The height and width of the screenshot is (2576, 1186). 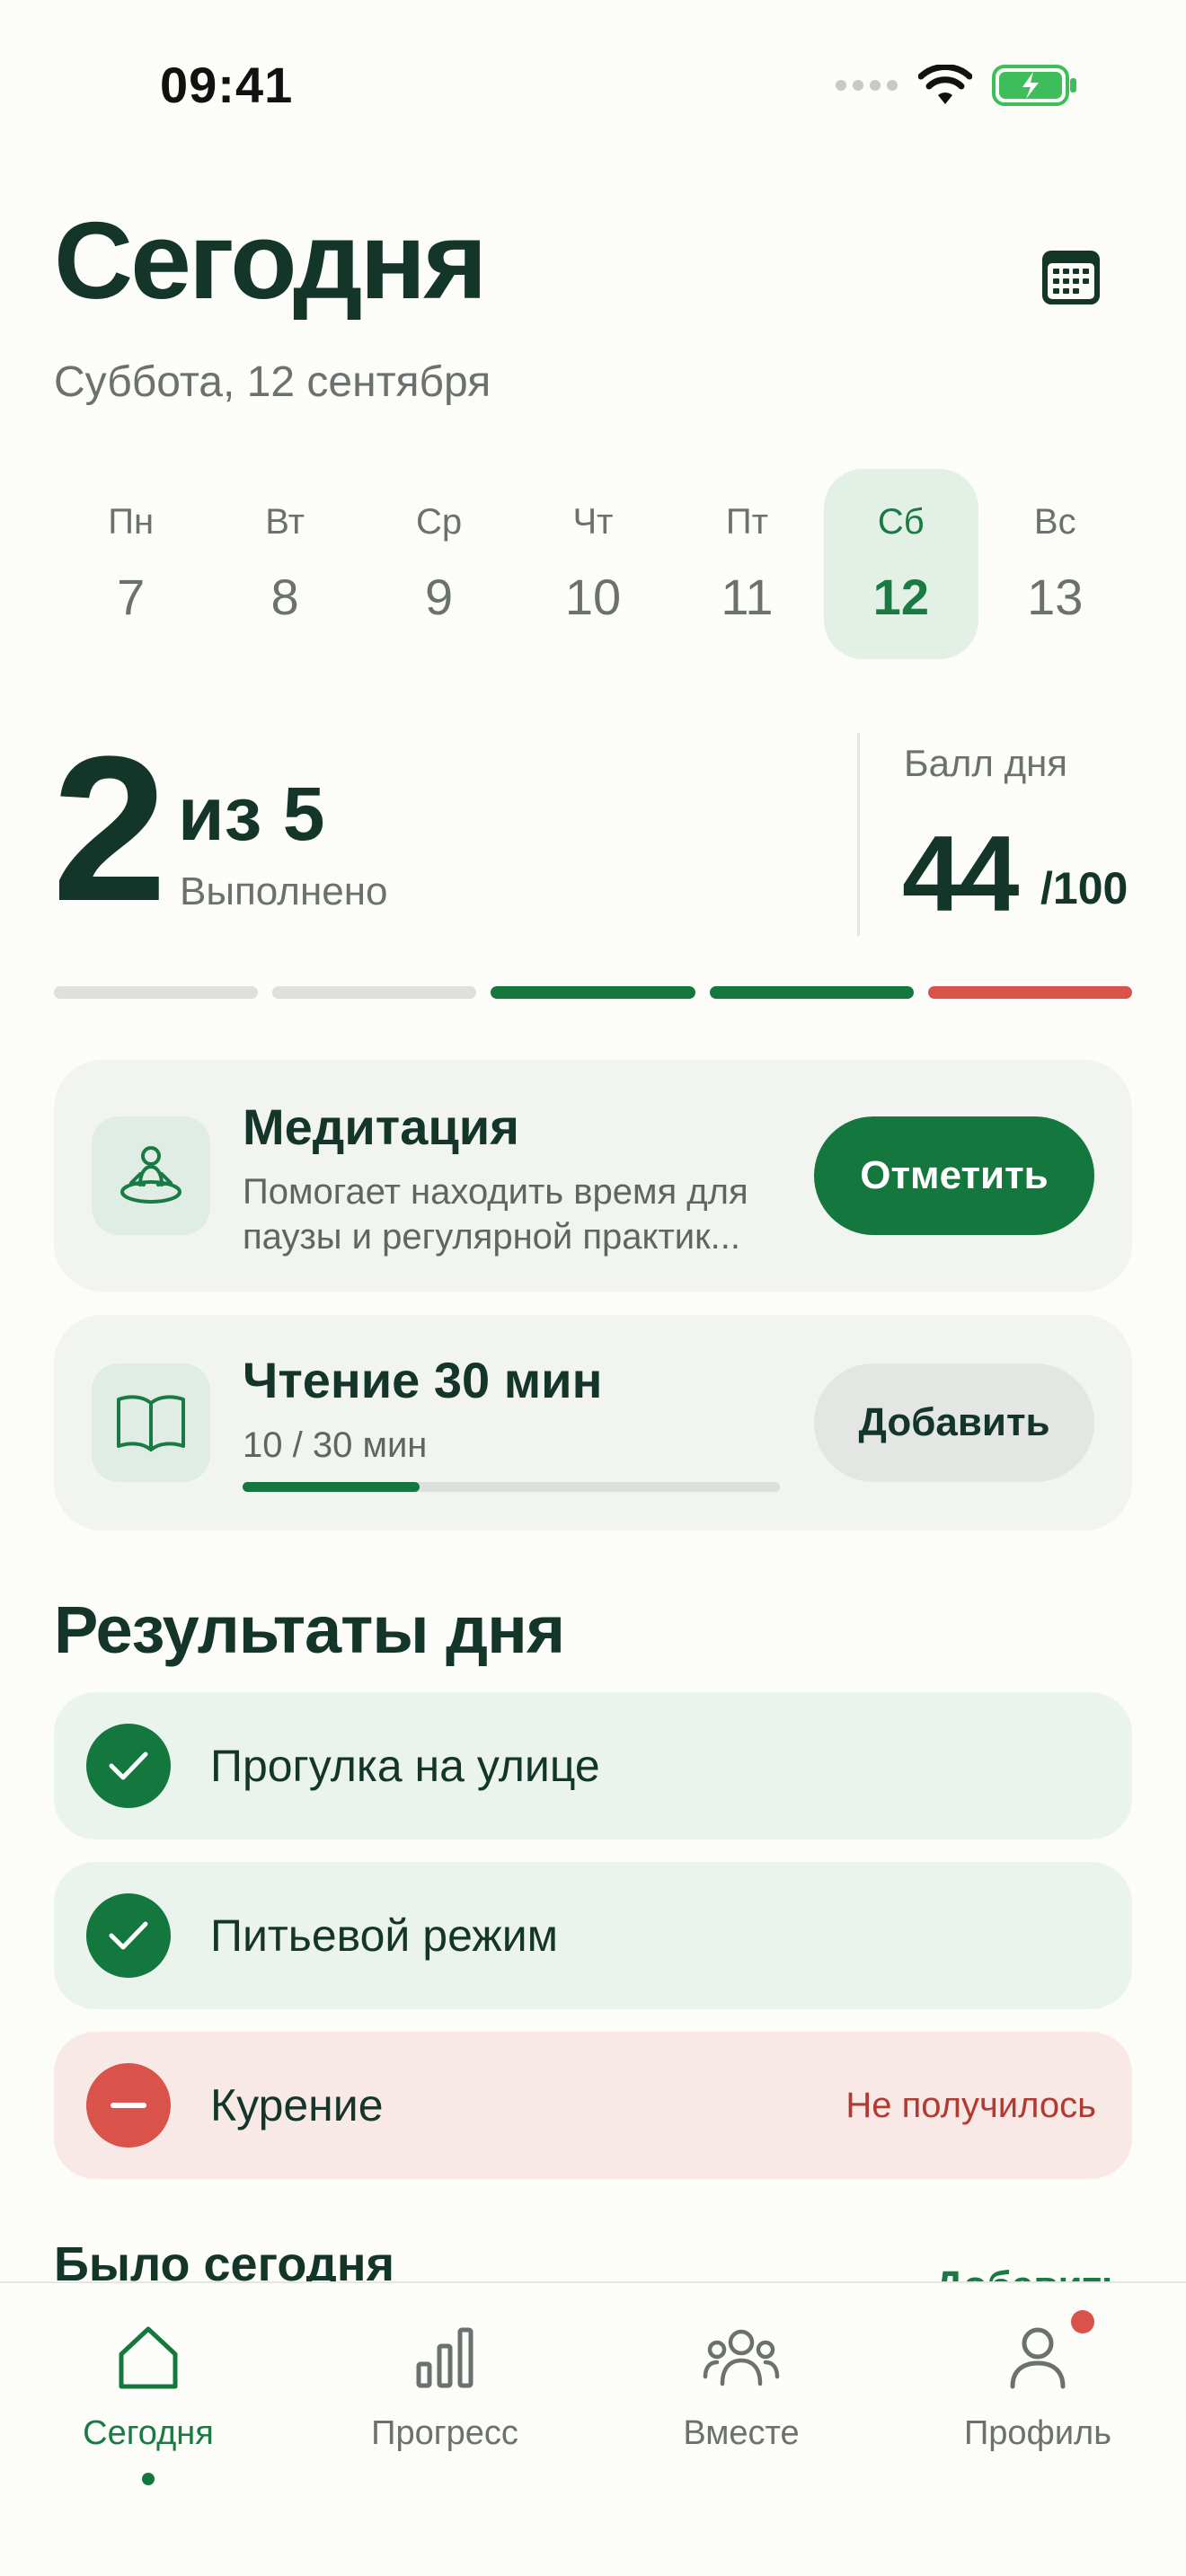 I want to click on signal-dots-icon, so click(x=867, y=85).